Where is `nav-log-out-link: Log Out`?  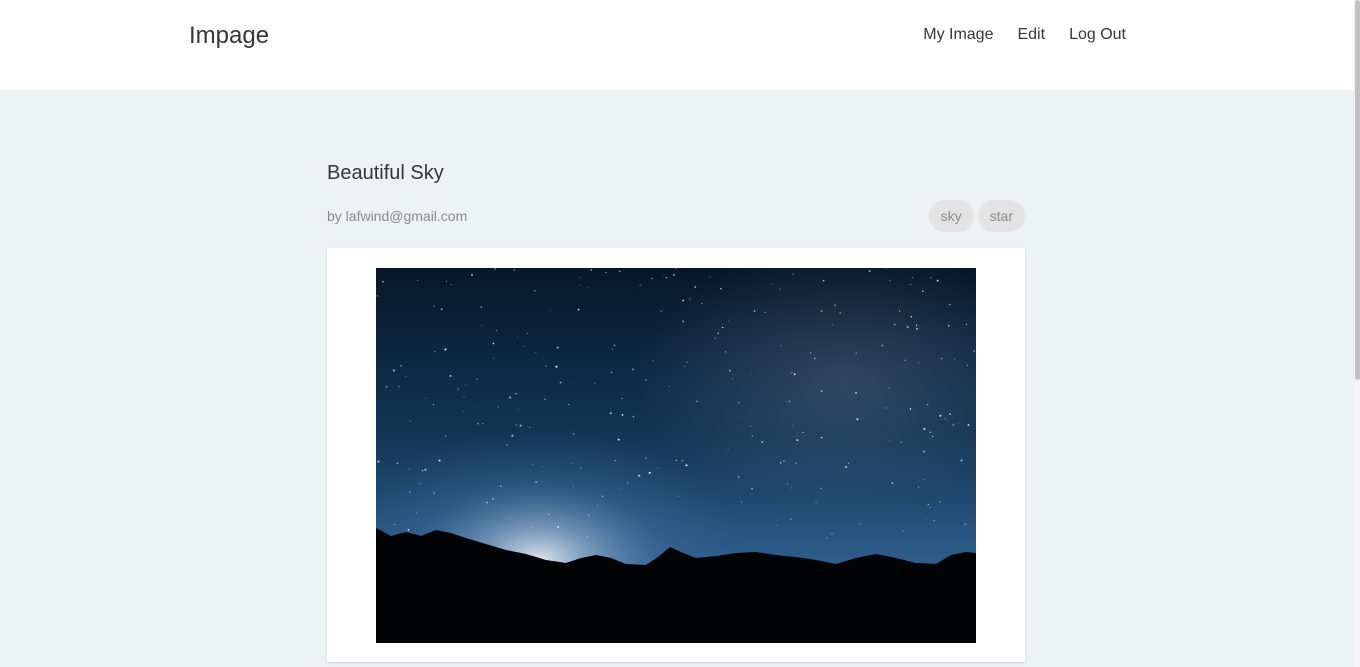
nav-log-out-link: Log Out is located at coordinates (1097, 35).